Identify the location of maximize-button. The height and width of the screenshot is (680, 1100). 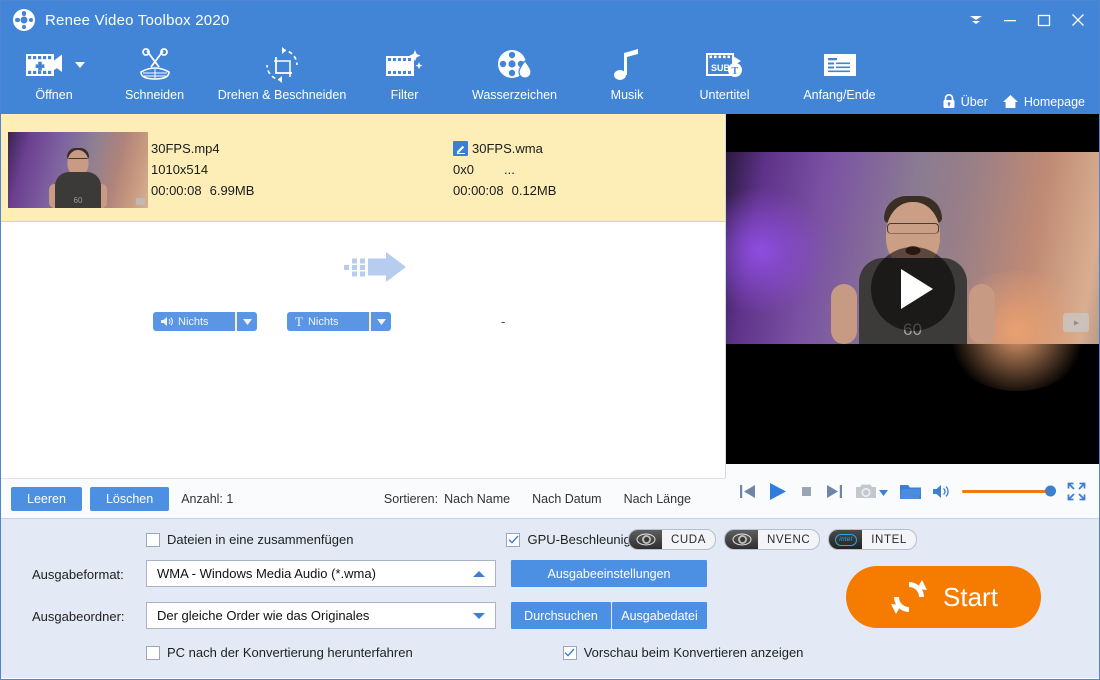
(1044, 20).